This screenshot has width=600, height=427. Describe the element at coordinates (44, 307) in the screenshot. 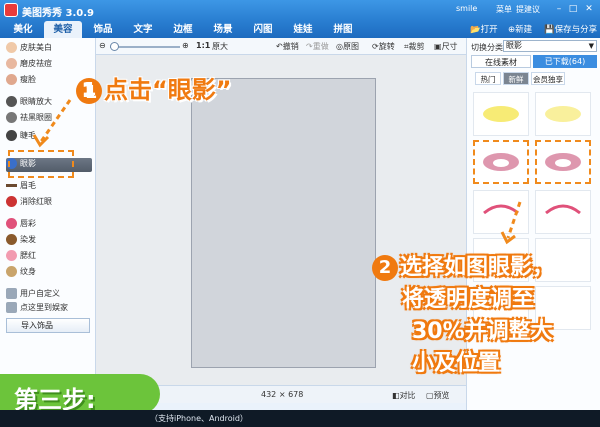

I see `menu-label: 点这里到娱家` at that location.